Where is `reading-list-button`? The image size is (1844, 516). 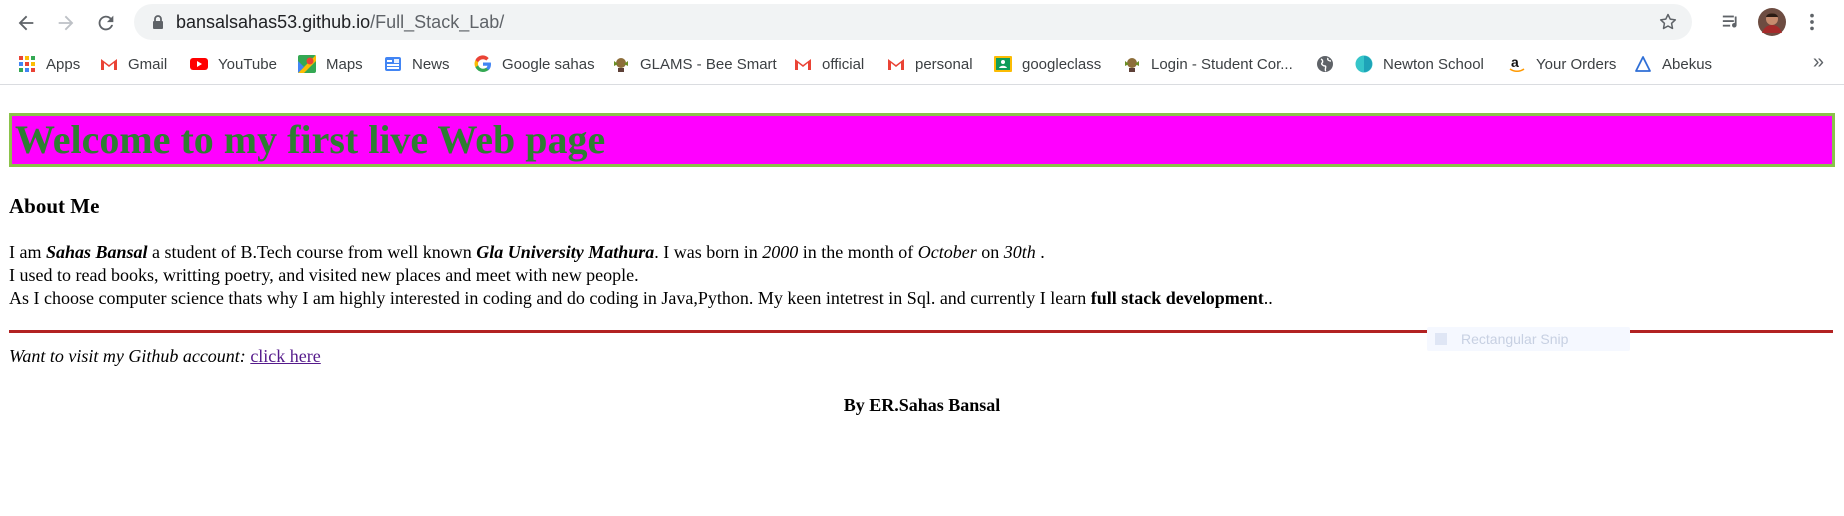 reading-list-button is located at coordinates (1732, 22).